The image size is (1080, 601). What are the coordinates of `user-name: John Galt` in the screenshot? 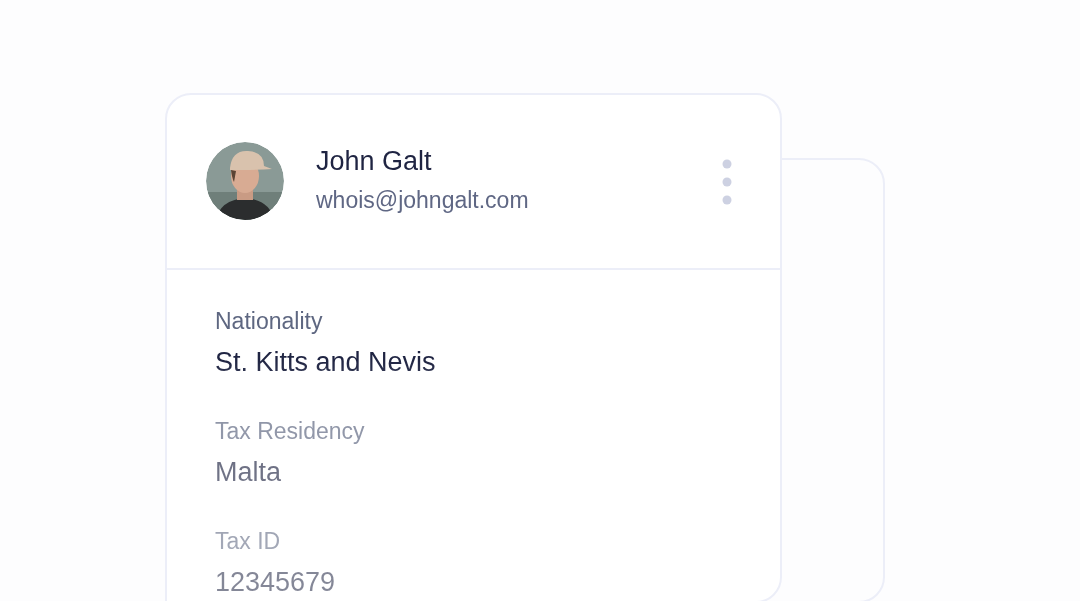 It's located at (374, 161).